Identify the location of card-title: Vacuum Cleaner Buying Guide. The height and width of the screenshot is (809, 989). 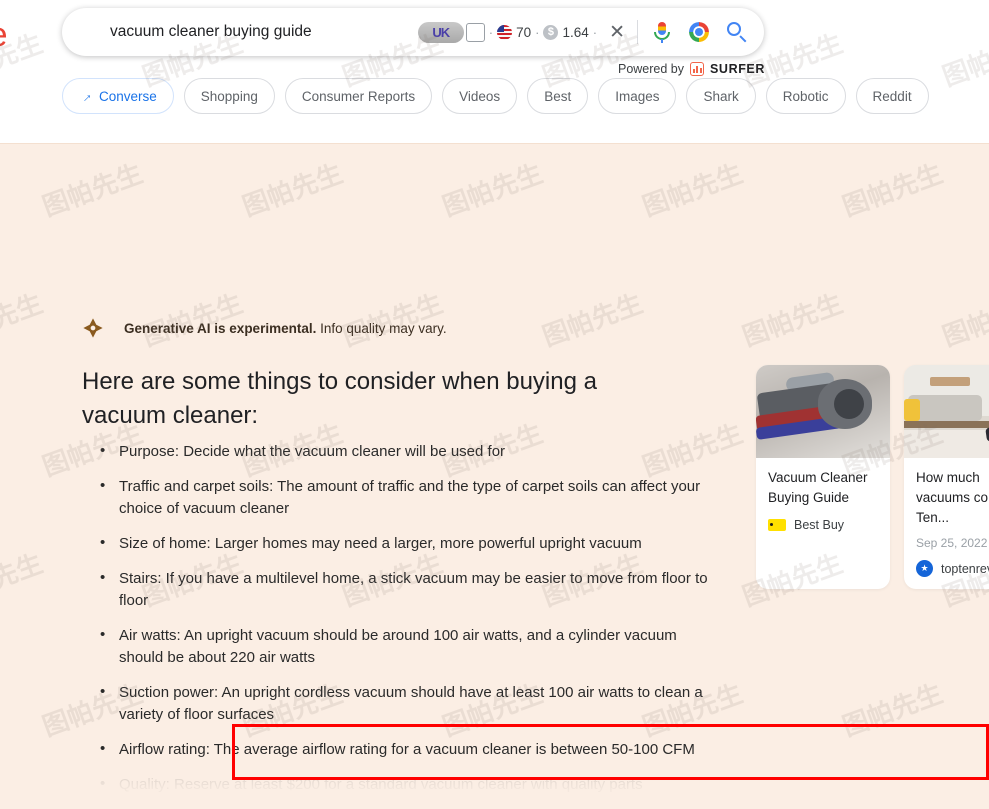
(818, 487).